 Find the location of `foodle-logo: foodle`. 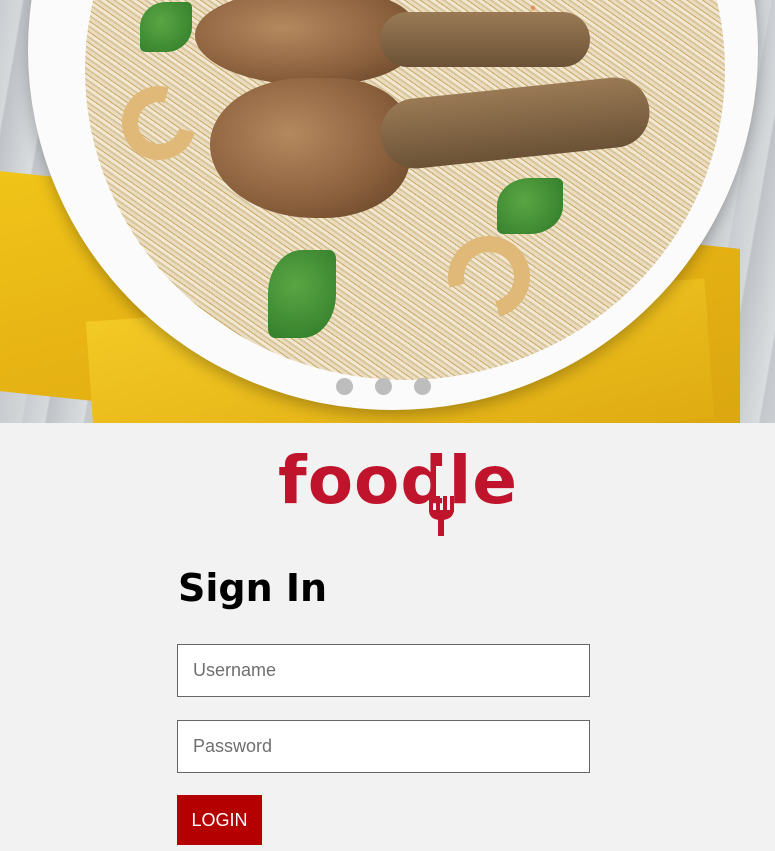

foodle-logo: foodle is located at coordinates (397, 490).